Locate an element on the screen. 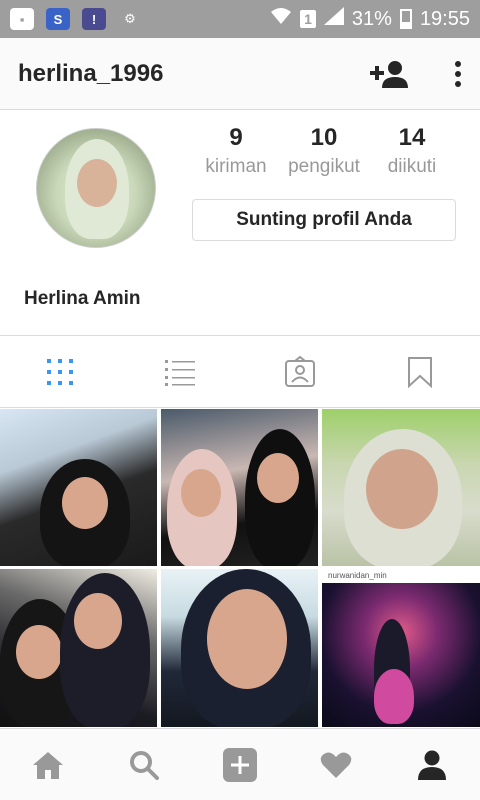 This screenshot has height=800, width=480. heart-icon is located at coordinates (336, 765).